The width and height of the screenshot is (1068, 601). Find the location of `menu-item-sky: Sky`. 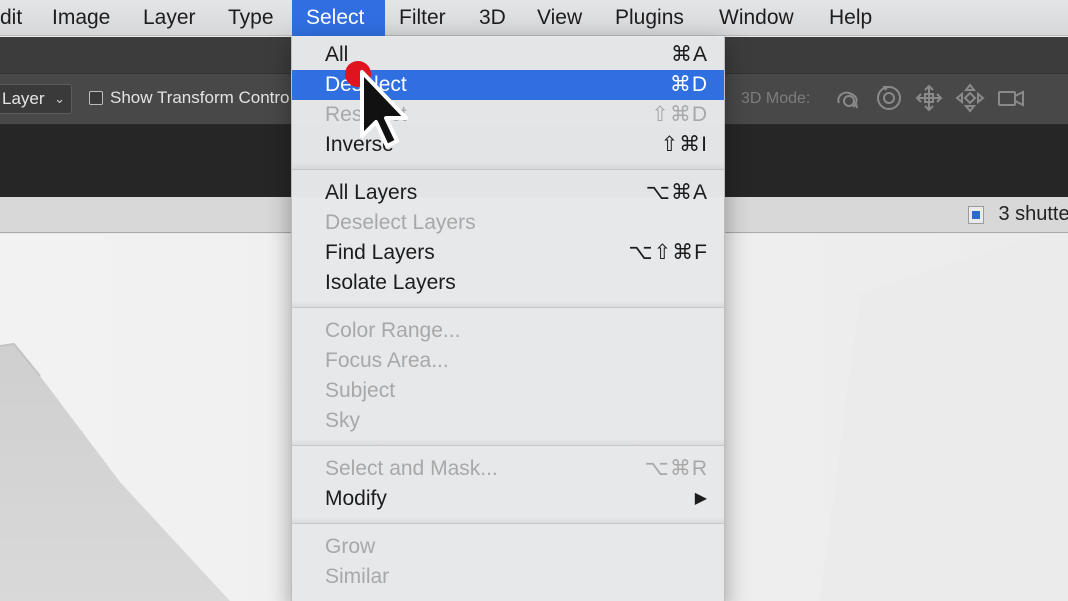

menu-item-sky: Sky is located at coordinates (508, 421).